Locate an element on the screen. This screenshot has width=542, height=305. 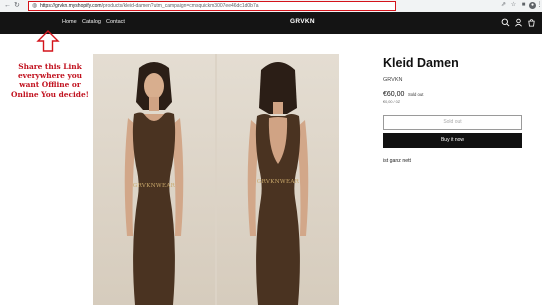
product-vendor: GRVKN is located at coordinates (393, 80).